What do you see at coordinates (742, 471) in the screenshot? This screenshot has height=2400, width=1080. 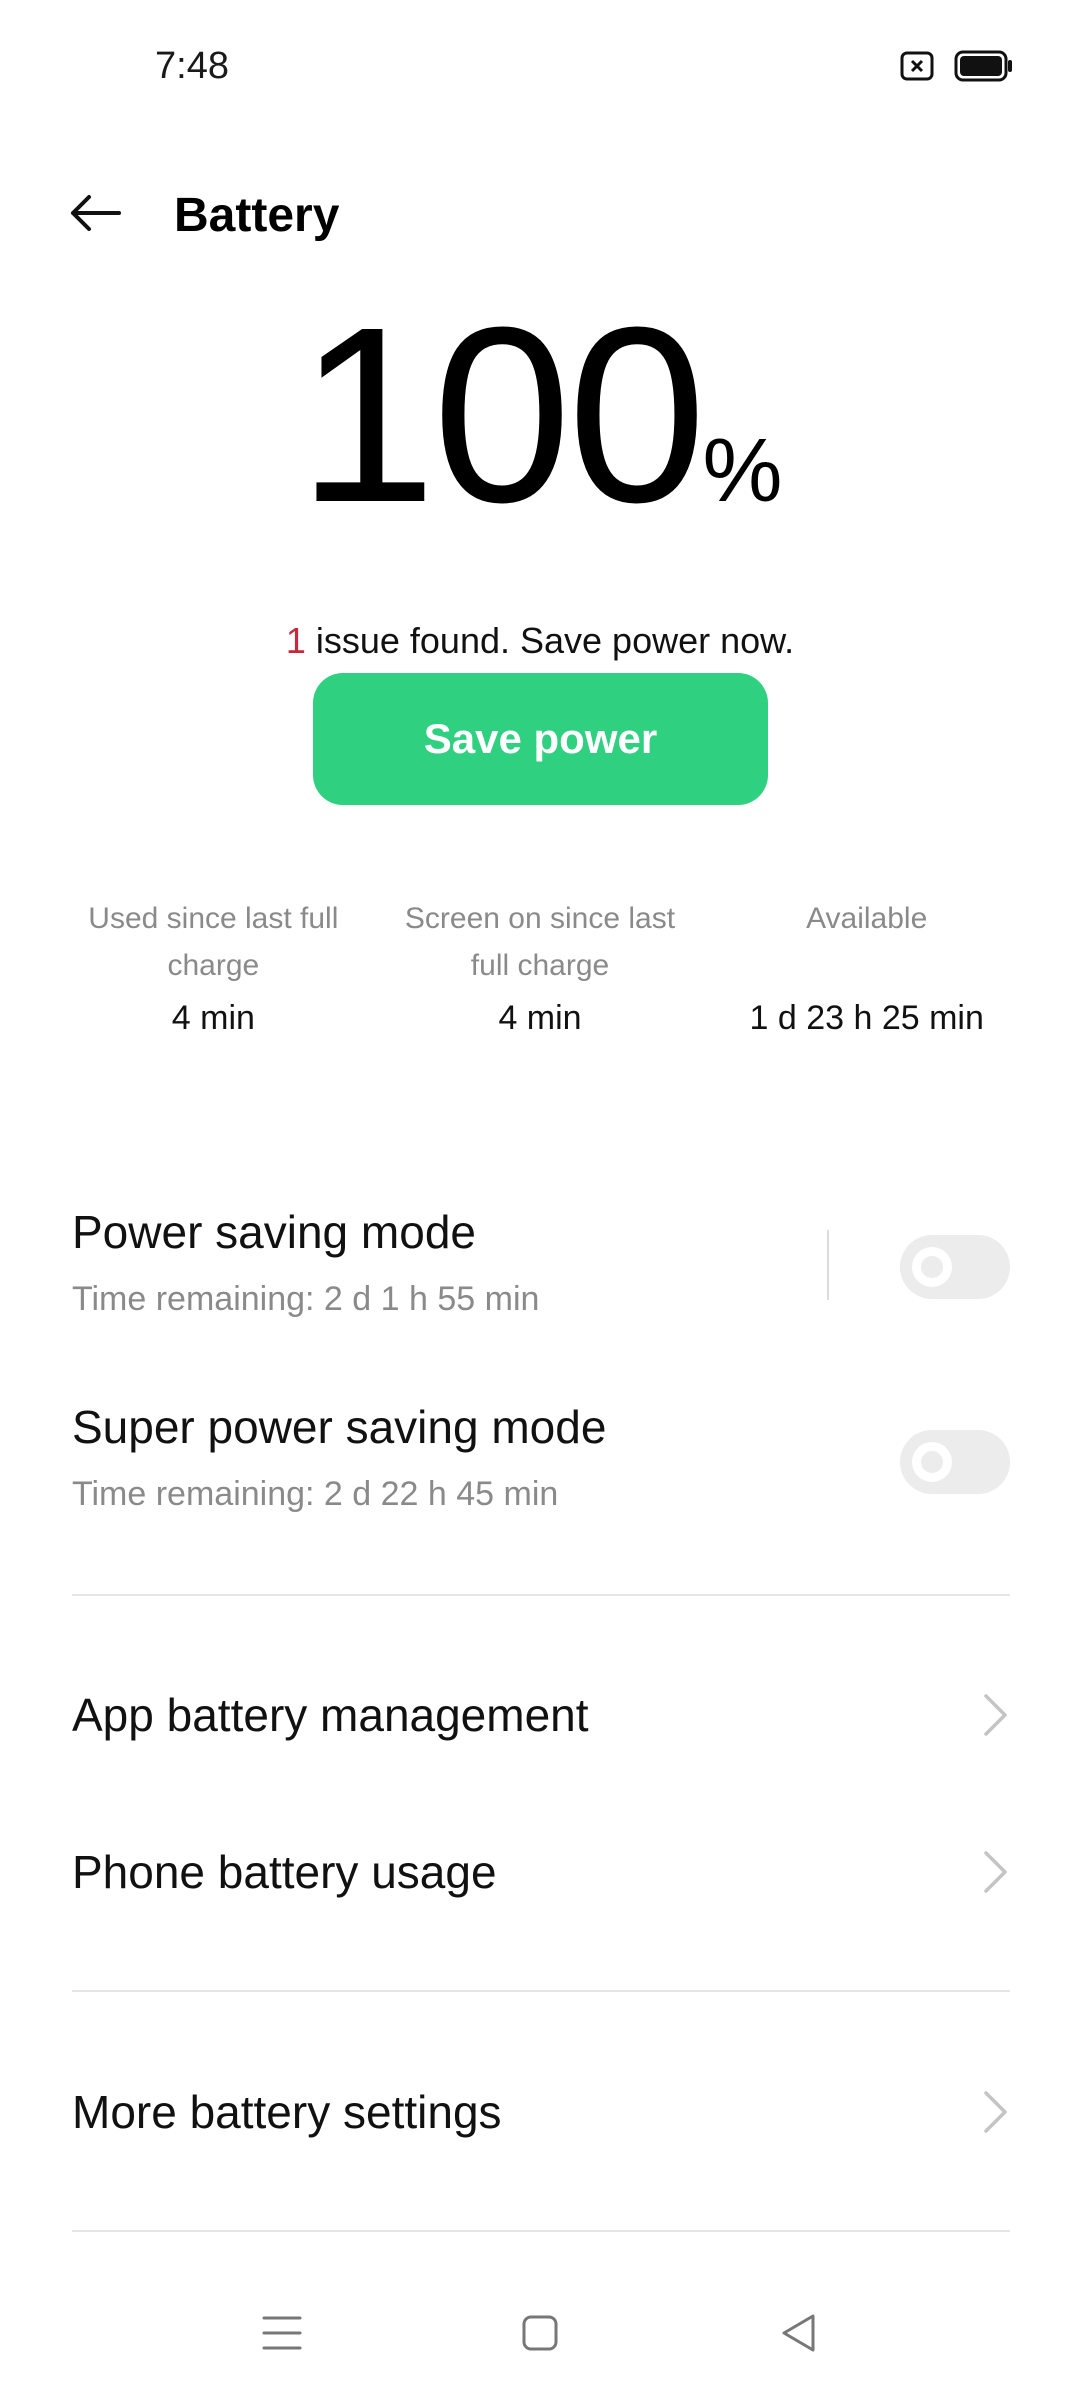 I see `battery-percent-sign: %` at bounding box center [742, 471].